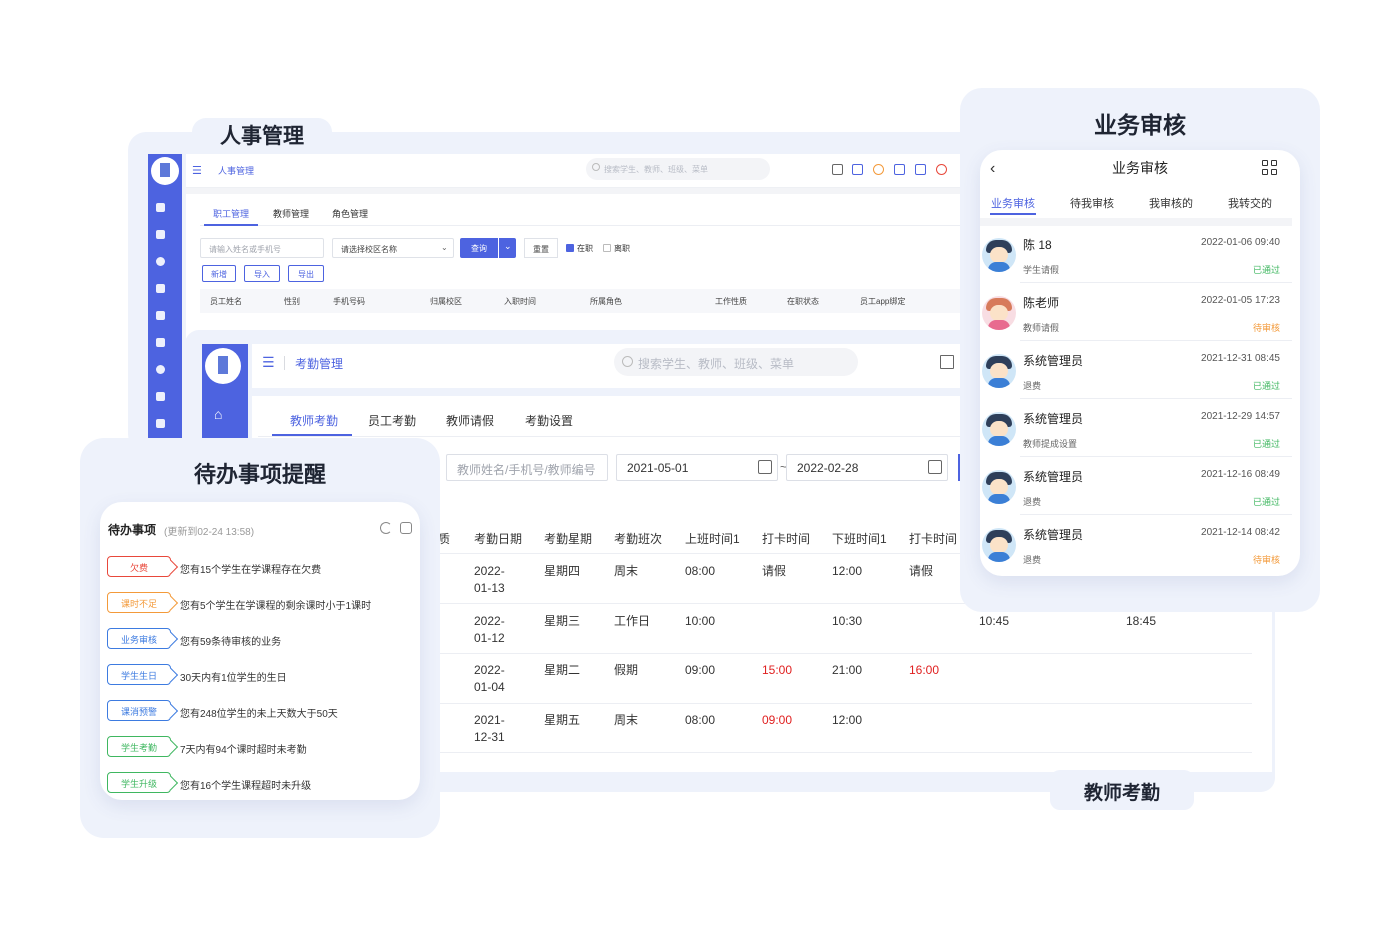  I want to click on start-date-input: 2021-05-01, so click(697, 467).